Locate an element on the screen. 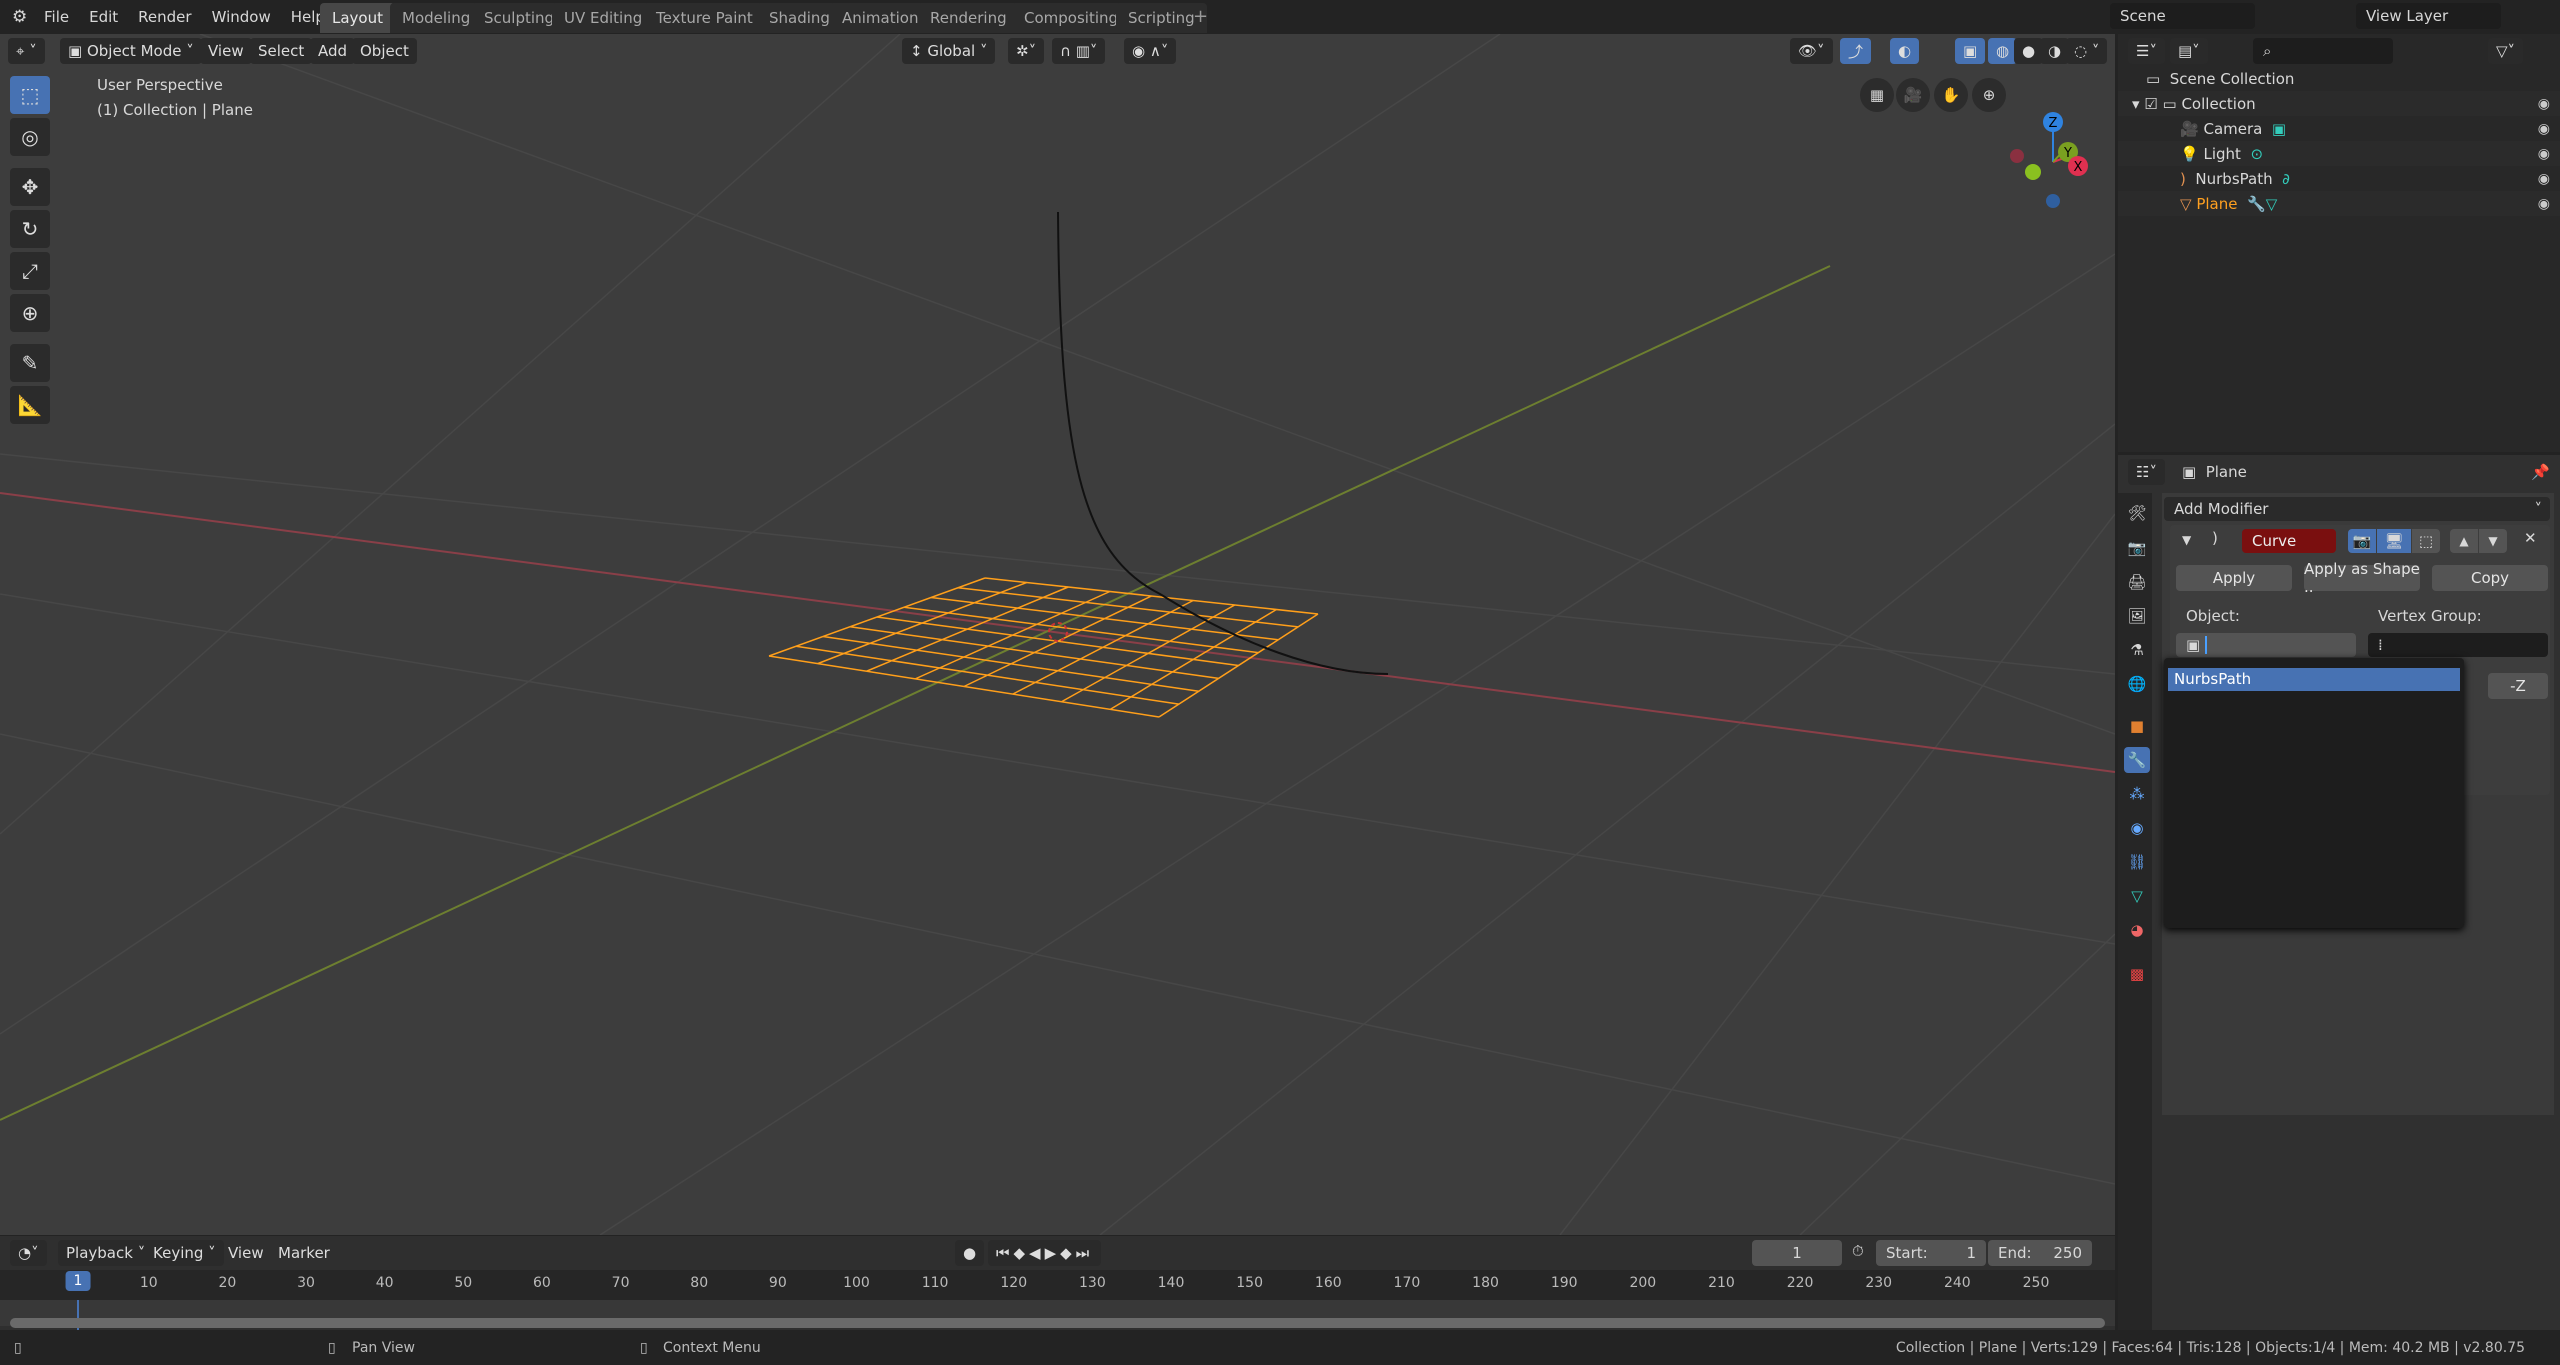 The height and width of the screenshot is (1365, 2560). remove-modifier-icon: ✕ is located at coordinates (2530, 538).